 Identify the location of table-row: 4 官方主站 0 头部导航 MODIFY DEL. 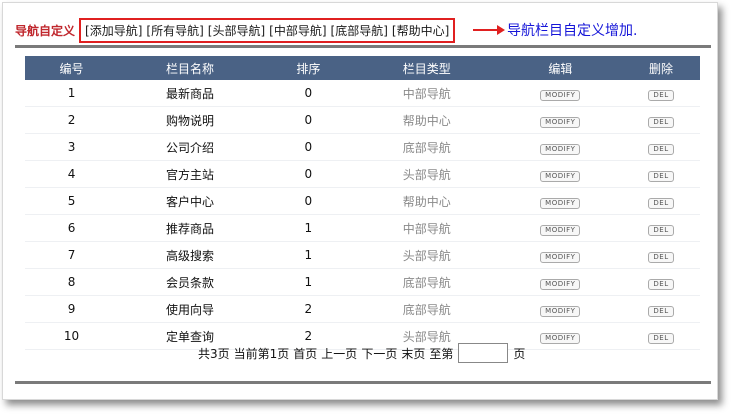
(362, 174).